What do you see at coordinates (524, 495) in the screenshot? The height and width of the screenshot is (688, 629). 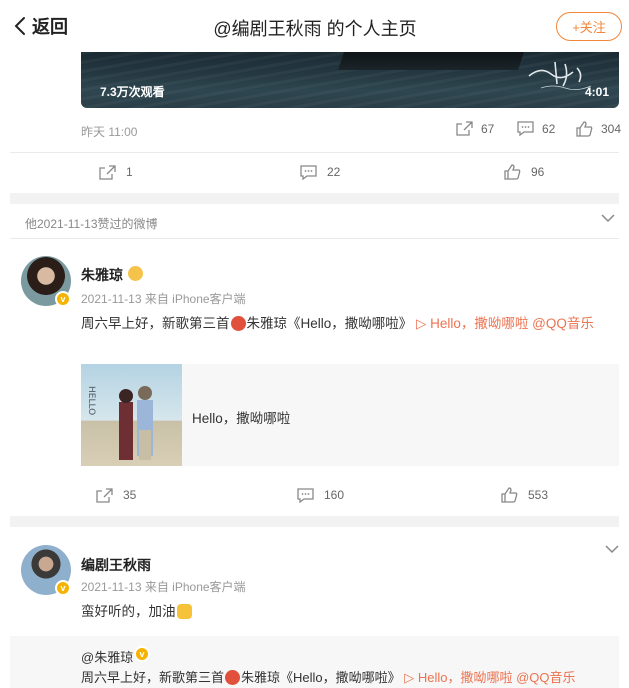 I see `like-button: 553` at bounding box center [524, 495].